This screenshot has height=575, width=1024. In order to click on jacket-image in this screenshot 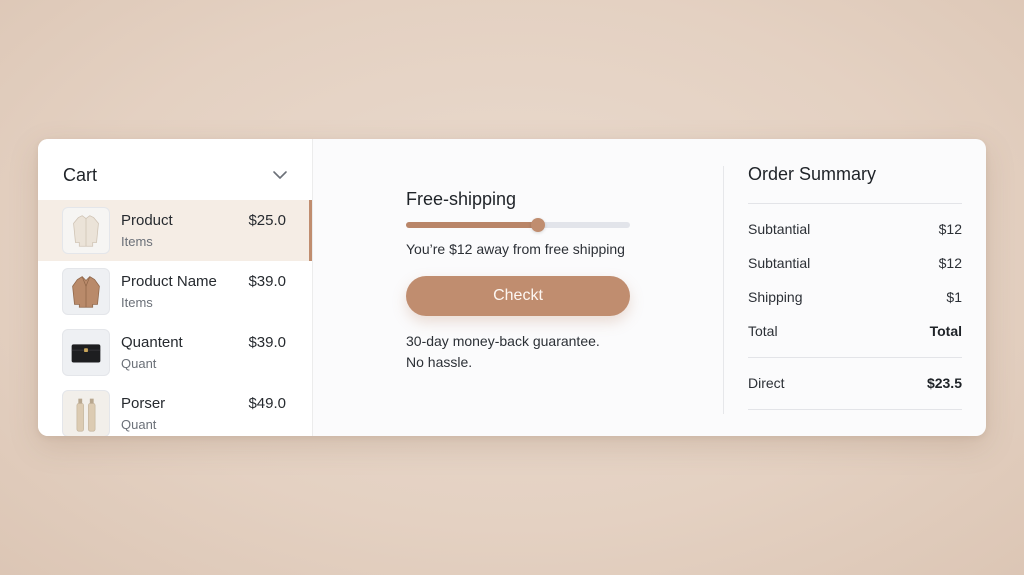, I will do `click(86, 230)`.